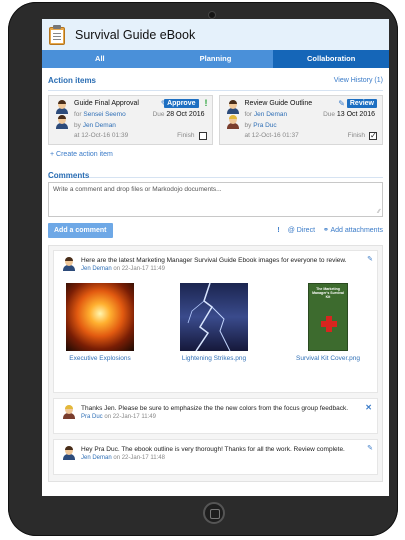 The height and width of the screenshot is (540, 405). I want to click on tab-bar: All Planning Collaboration, so click(215, 59).